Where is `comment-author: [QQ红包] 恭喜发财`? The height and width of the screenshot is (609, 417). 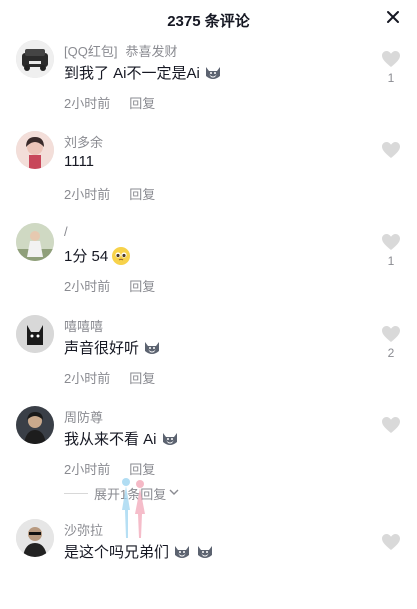 comment-author: [QQ红包] 恭喜发财 is located at coordinates (120, 50).